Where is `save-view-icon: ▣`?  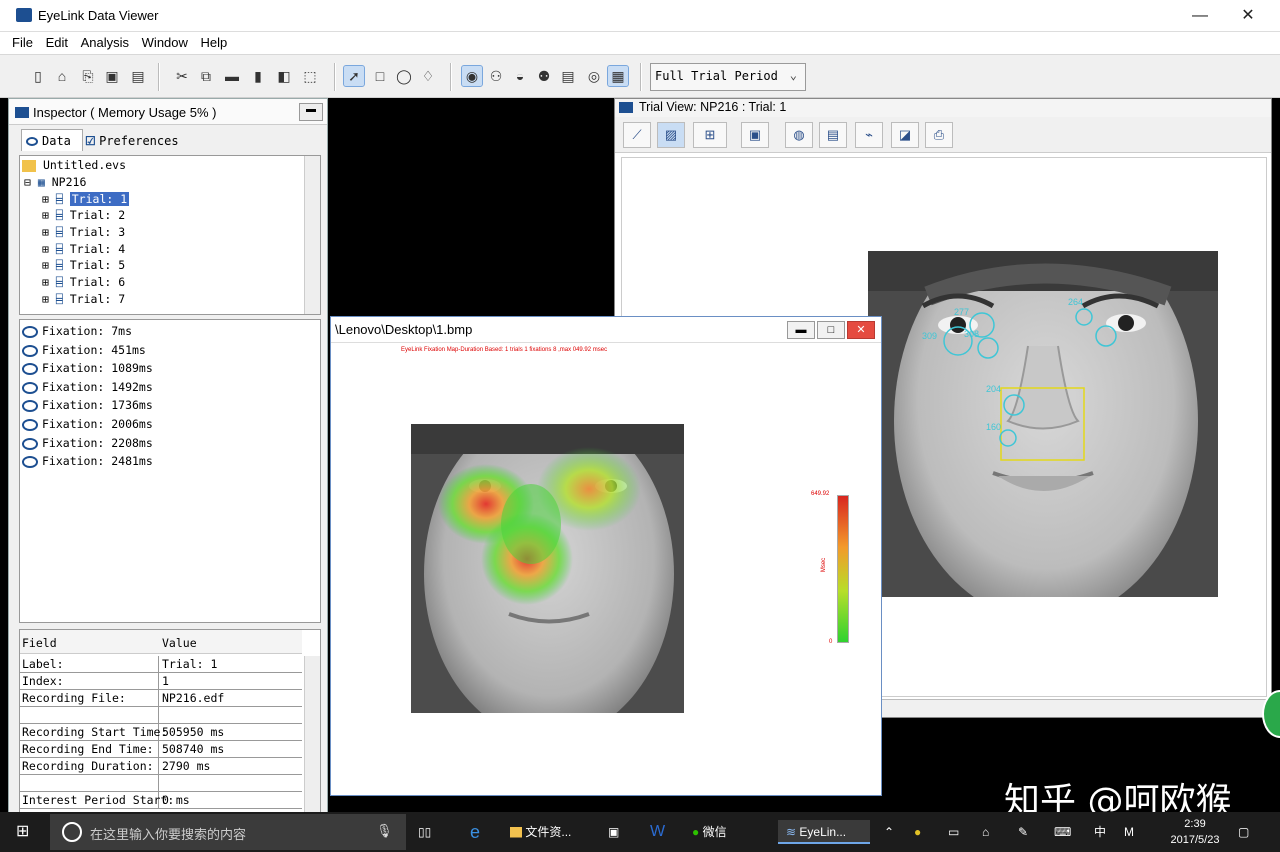 save-view-icon: ▣ is located at coordinates (755, 135).